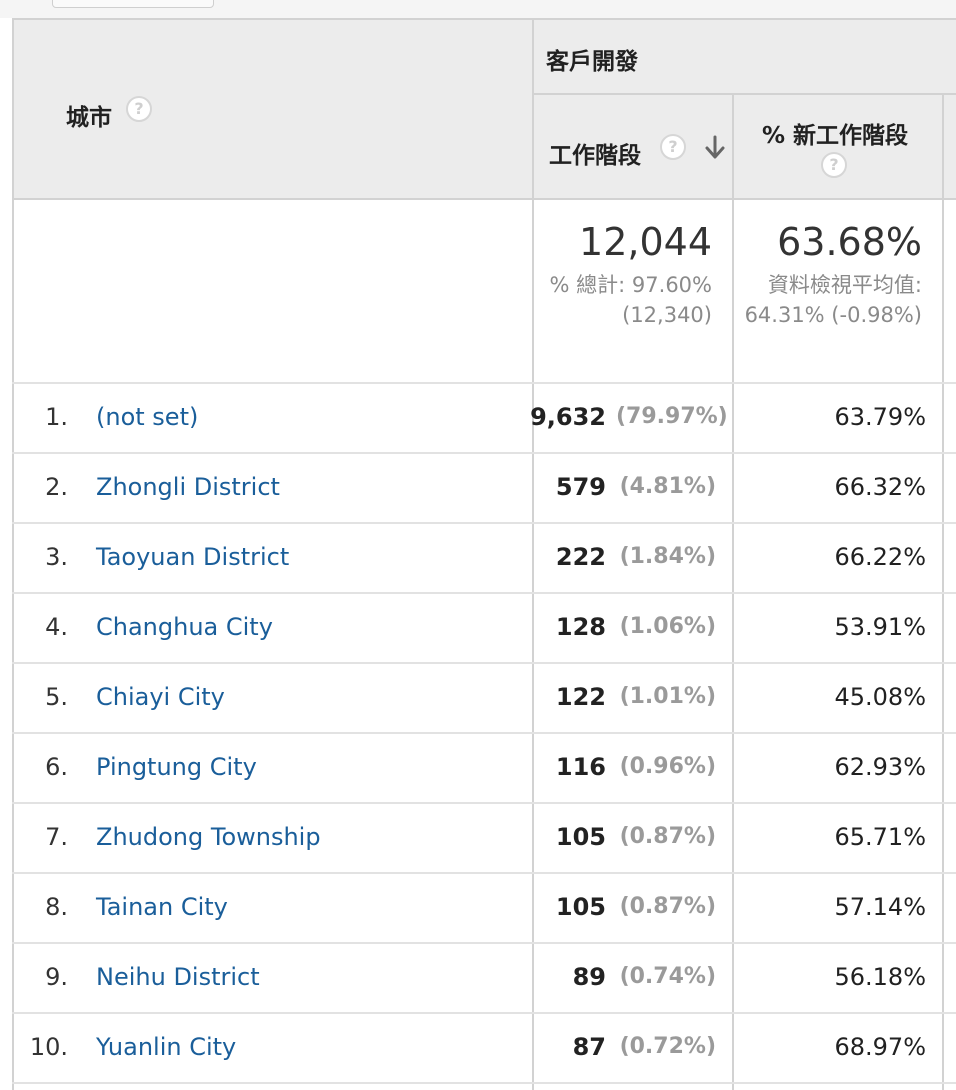  Describe the element at coordinates (880, 557) in the screenshot. I see `new-sessions-value: 66.22%` at that location.